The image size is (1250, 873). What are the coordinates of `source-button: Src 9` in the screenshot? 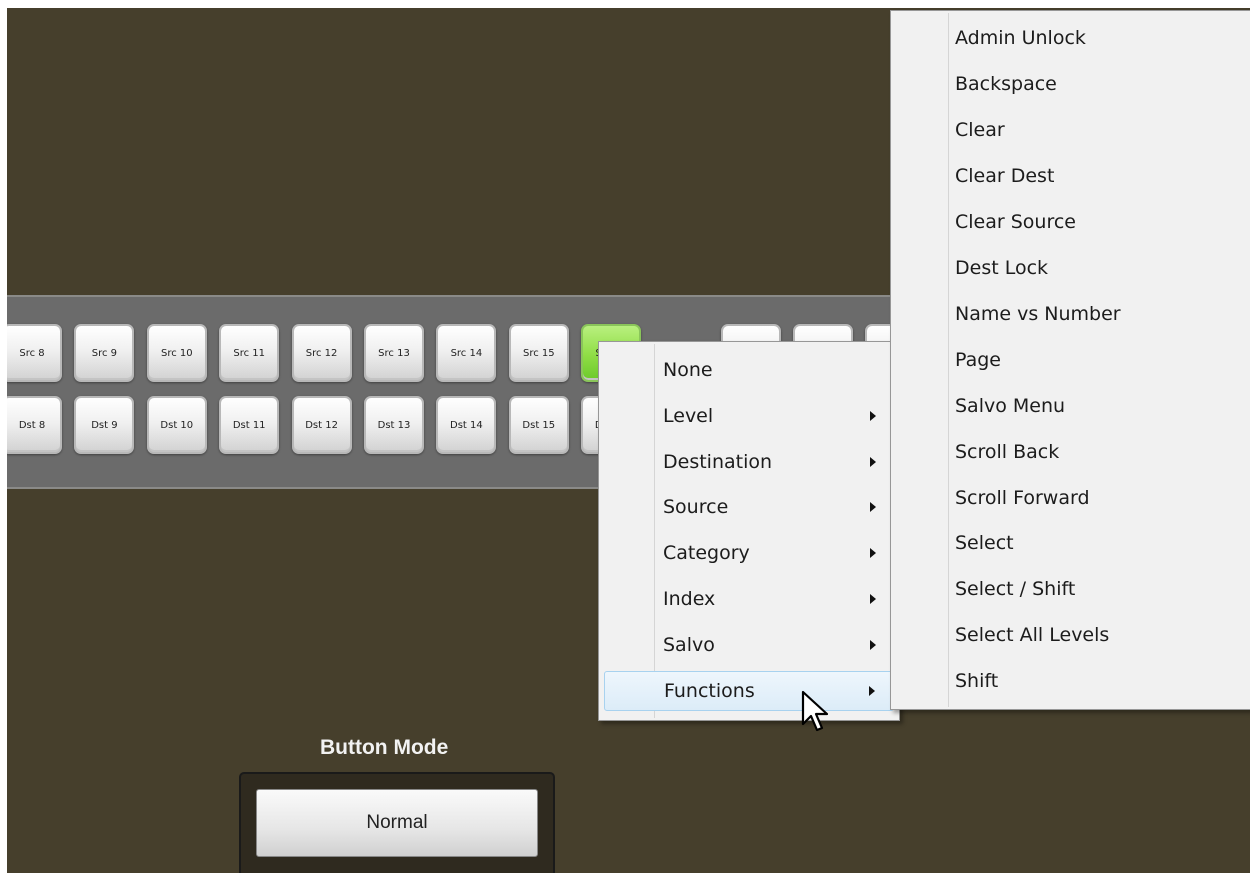 It's located at (104, 353).